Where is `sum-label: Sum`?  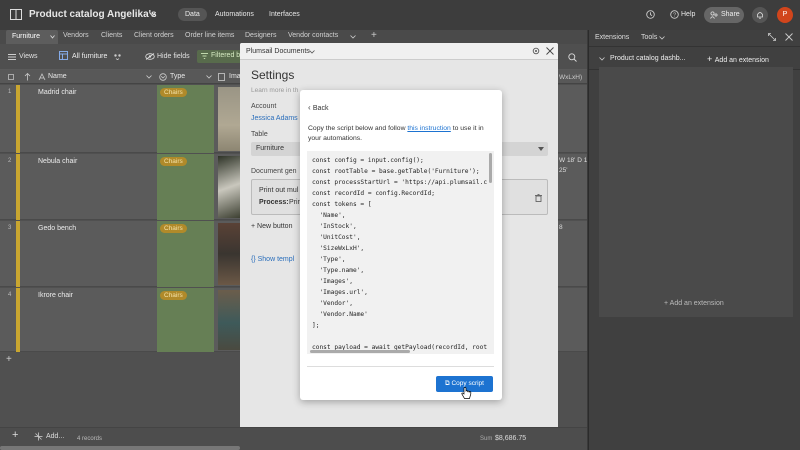
sum-label: Sum is located at coordinates (486, 439).